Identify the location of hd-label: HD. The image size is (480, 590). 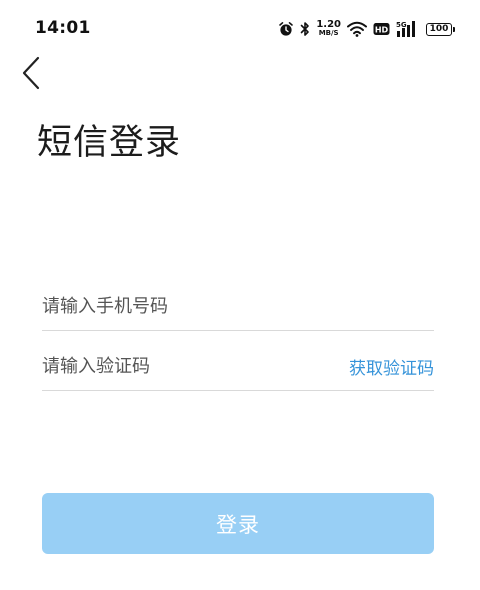
(382, 30).